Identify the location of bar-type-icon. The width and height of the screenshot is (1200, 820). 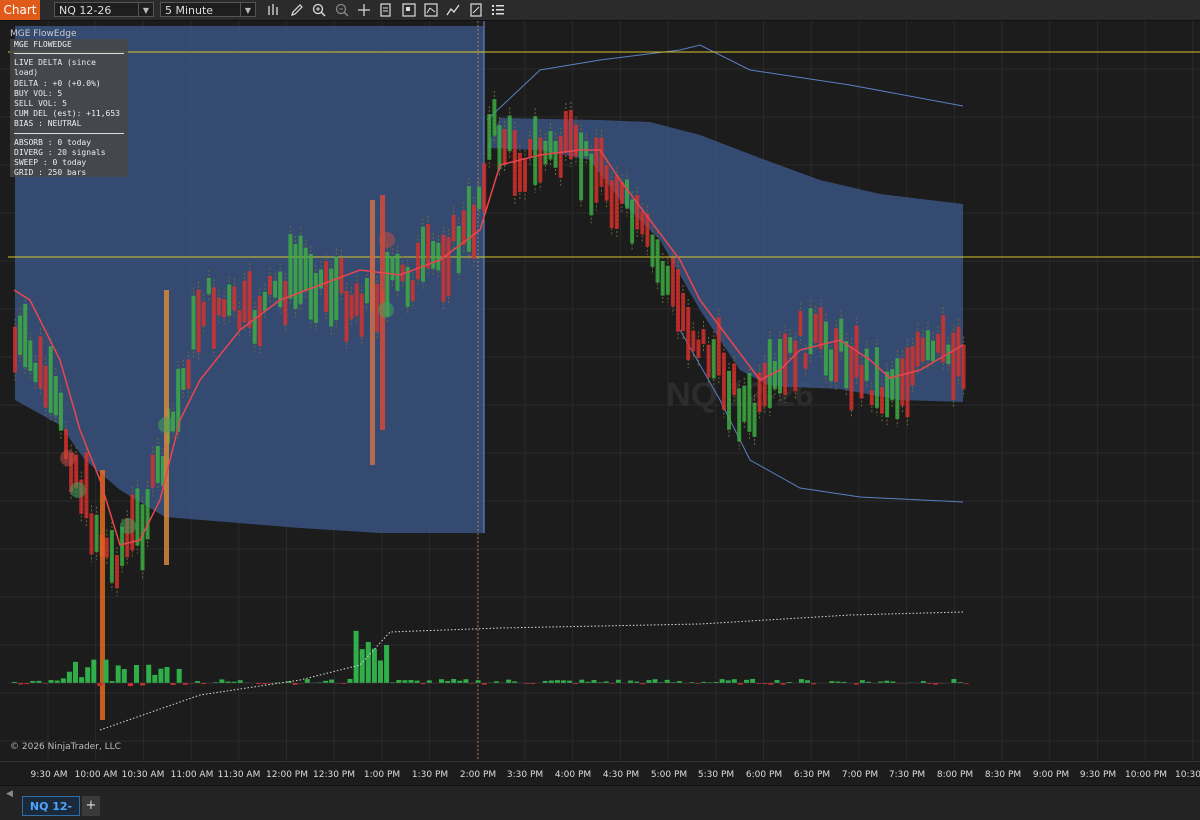
(274, 10).